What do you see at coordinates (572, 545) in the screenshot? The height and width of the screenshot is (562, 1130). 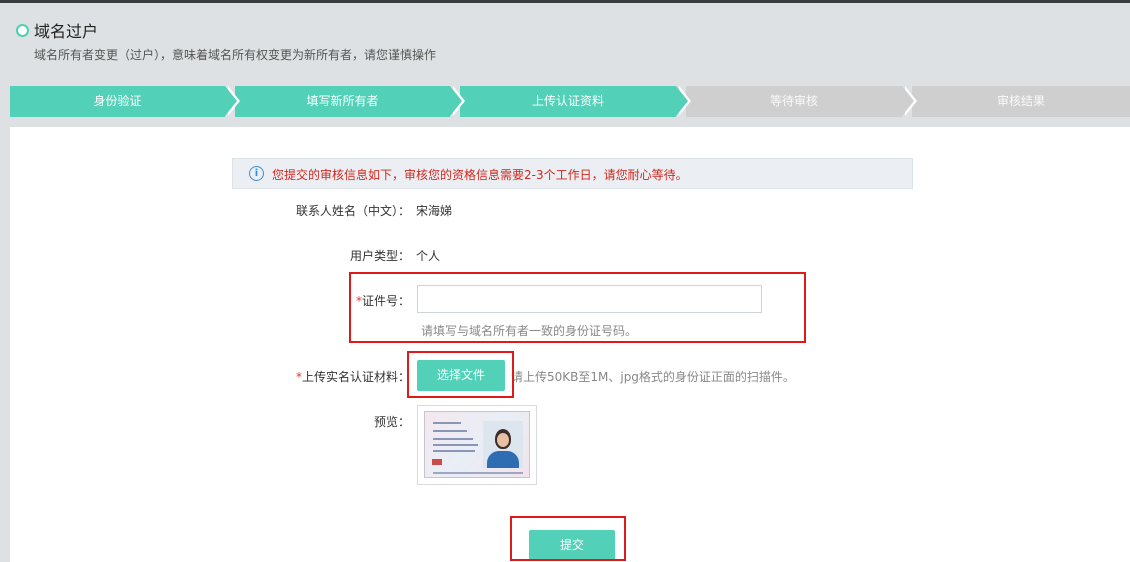 I see `submit-button: 提交` at bounding box center [572, 545].